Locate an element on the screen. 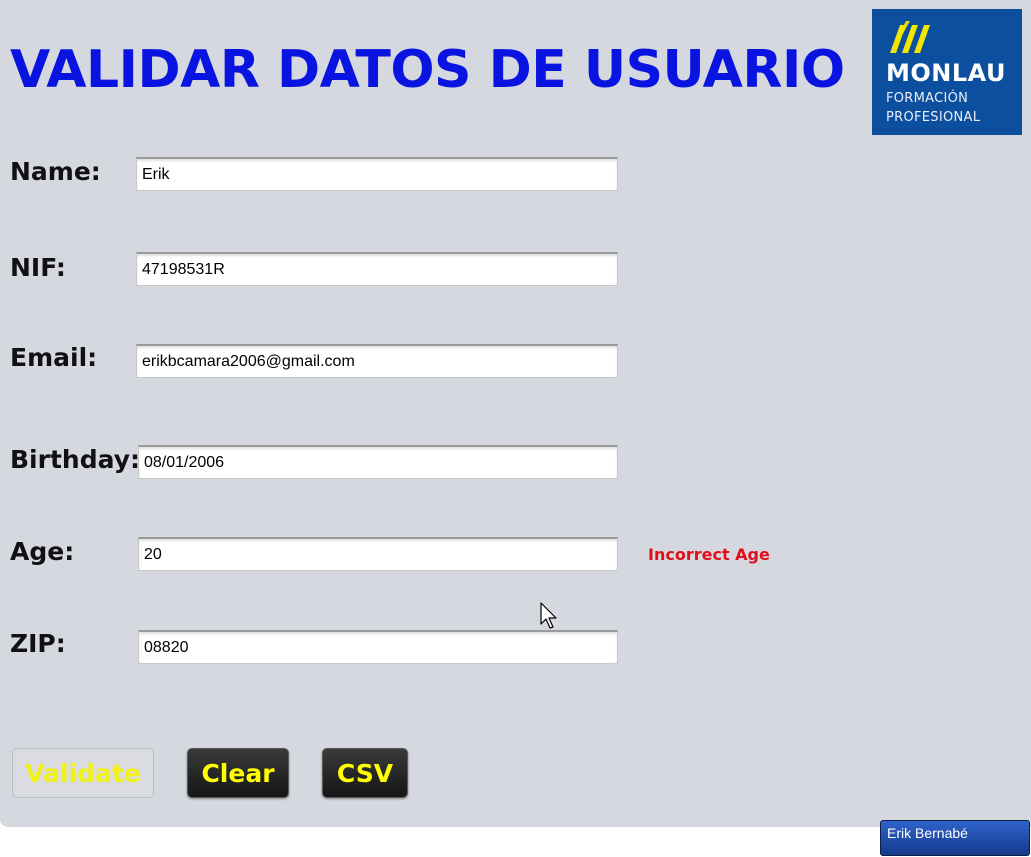  name-label: Name: is located at coordinates (55, 171).